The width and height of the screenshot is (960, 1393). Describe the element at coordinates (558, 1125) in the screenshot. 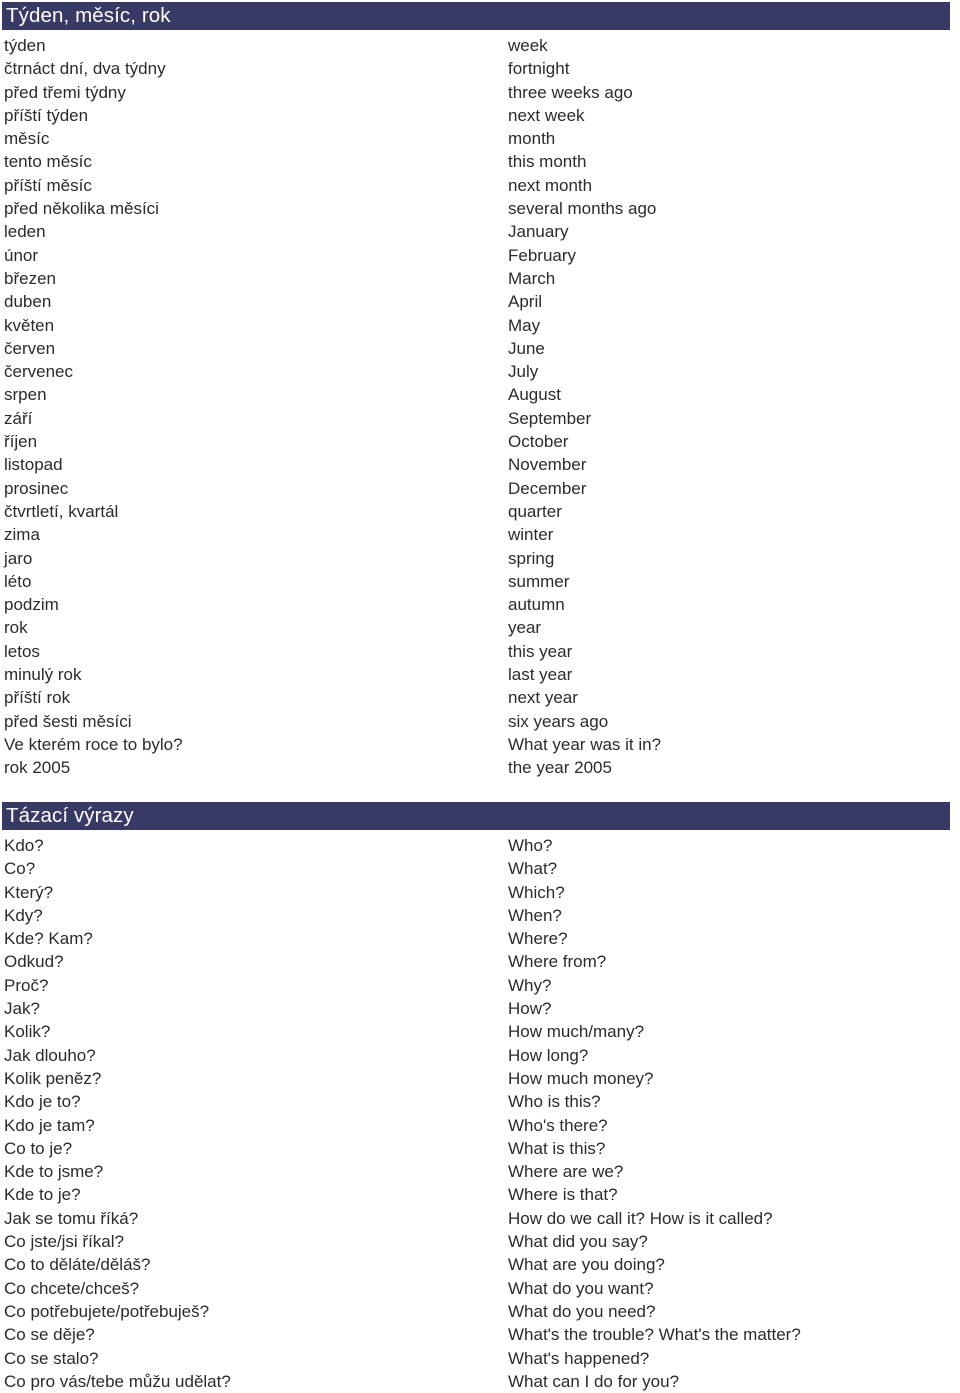

I see `phrase-english: Who's there?` at that location.